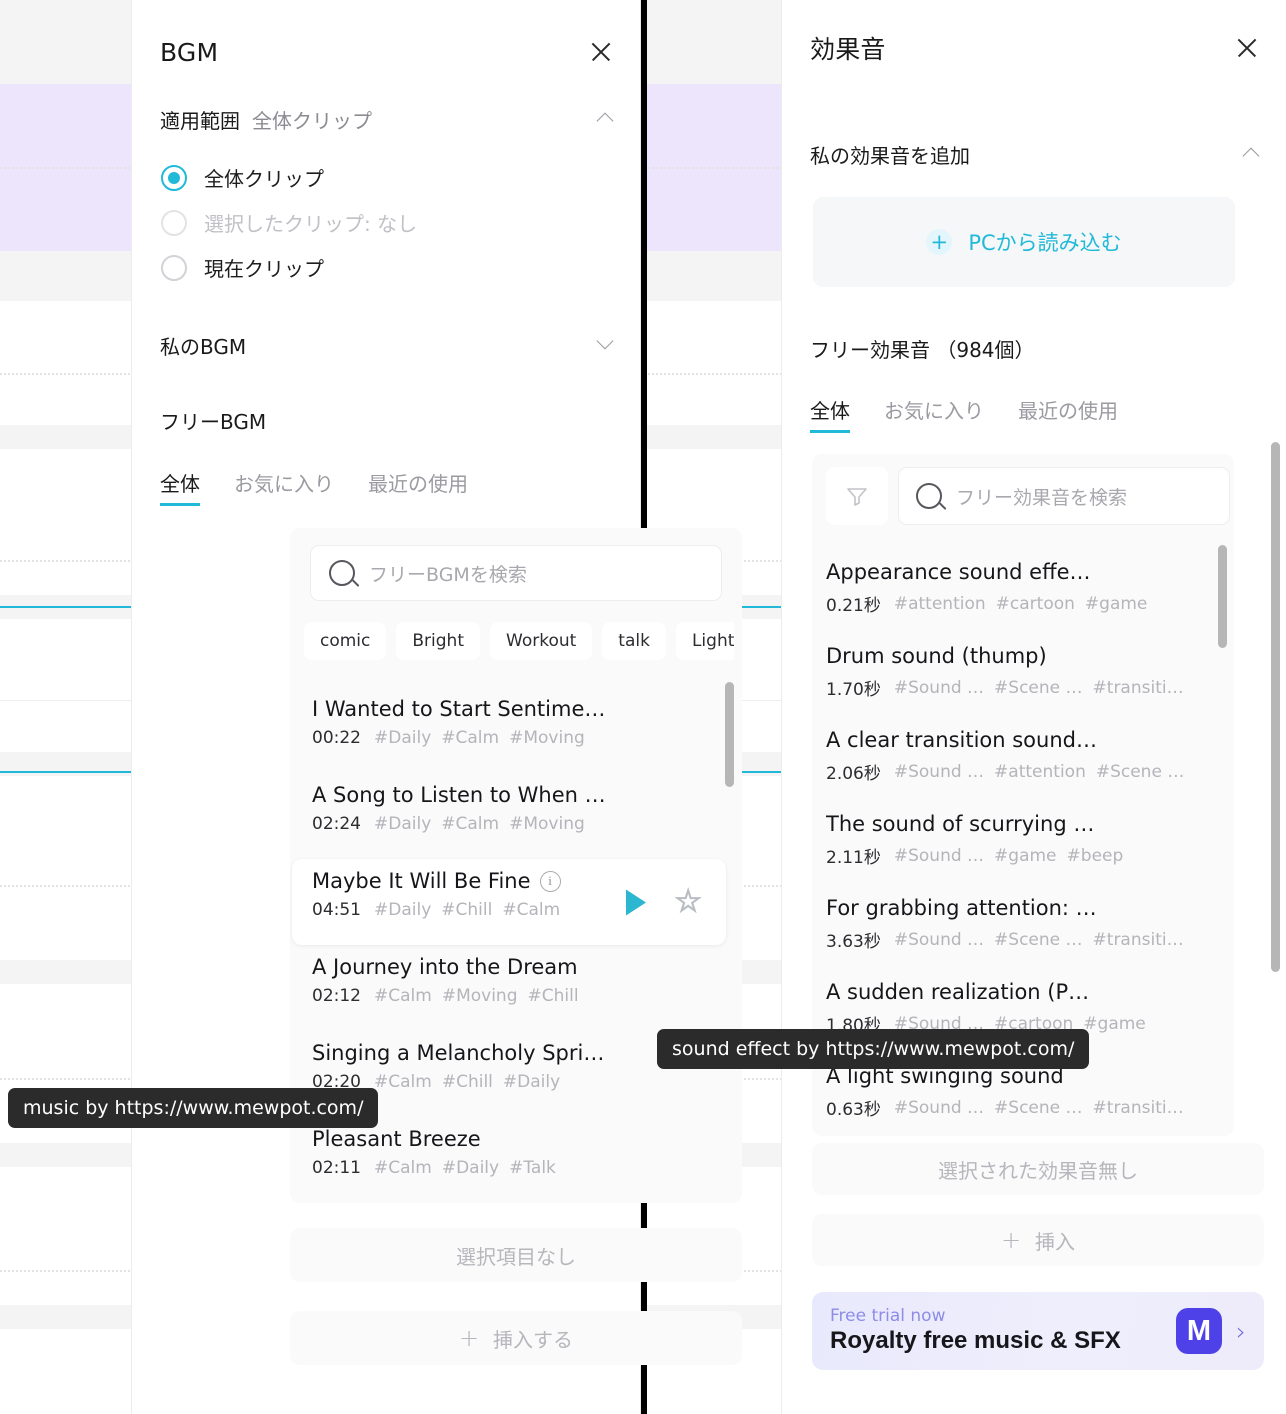 The image size is (1286, 1414). What do you see at coordinates (890, 155) in the screenshot?
I see `add-my-sfx-label: 私の効果音を追加` at bounding box center [890, 155].